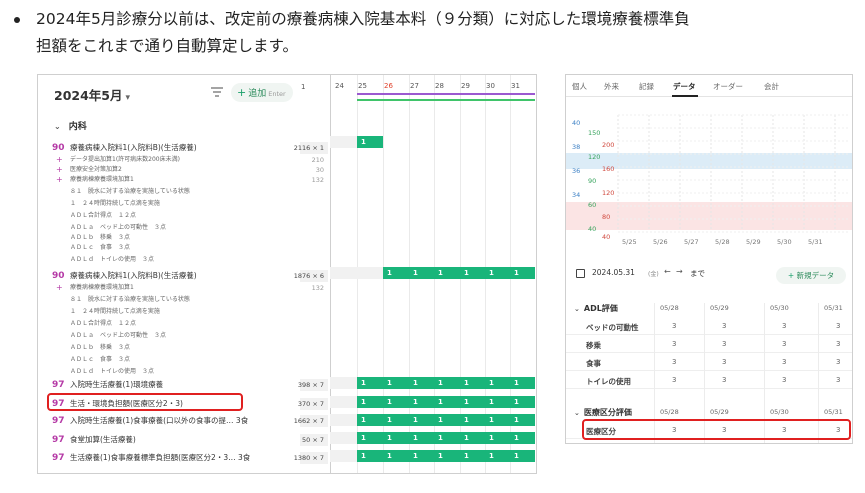 This screenshot has height=493, width=865. What do you see at coordinates (646, 86) in the screenshot?
I see `tab-records: 記録` at bounding box center [646, 86].